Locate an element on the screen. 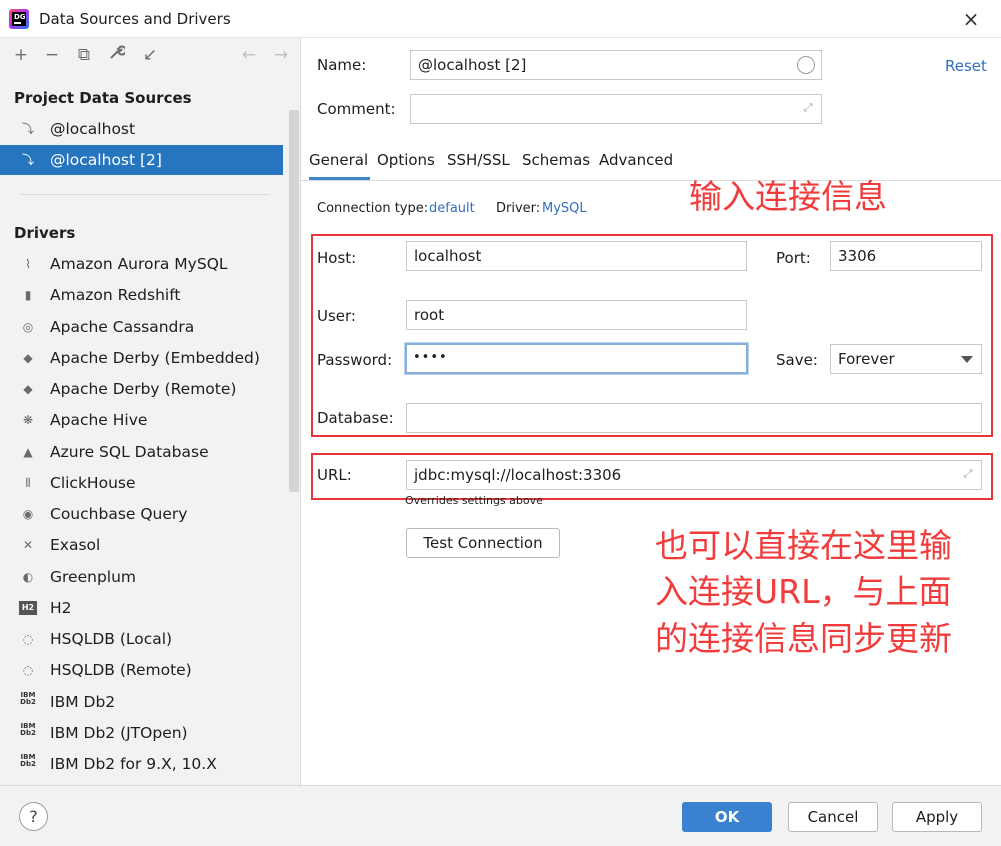  driver-label: ClickHouse is located at coordinates (93, 483).